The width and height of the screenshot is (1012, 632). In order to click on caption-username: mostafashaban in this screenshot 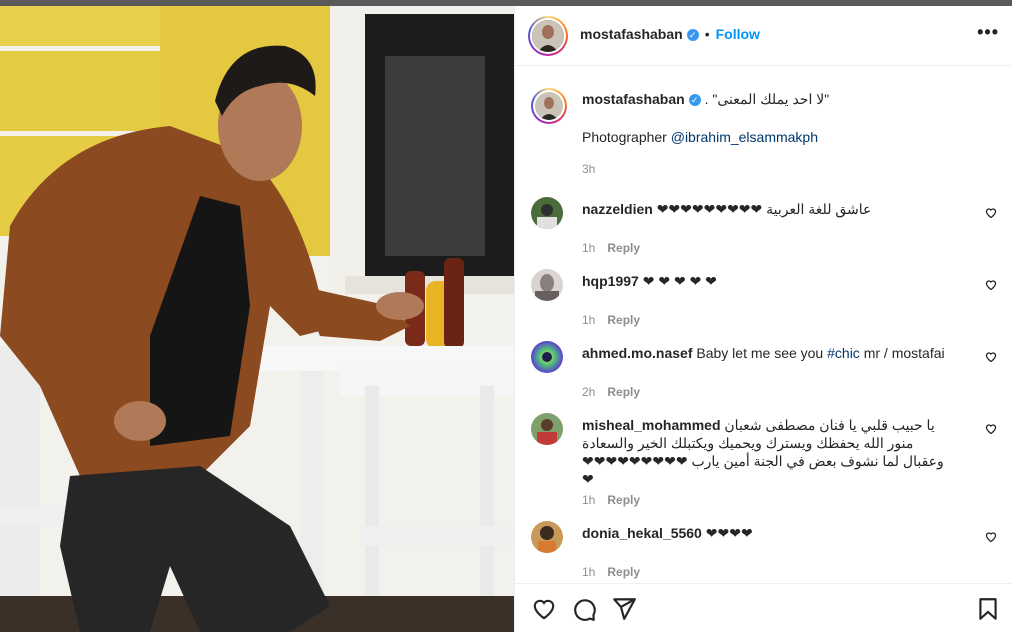, I will do `click(633, 99)`.